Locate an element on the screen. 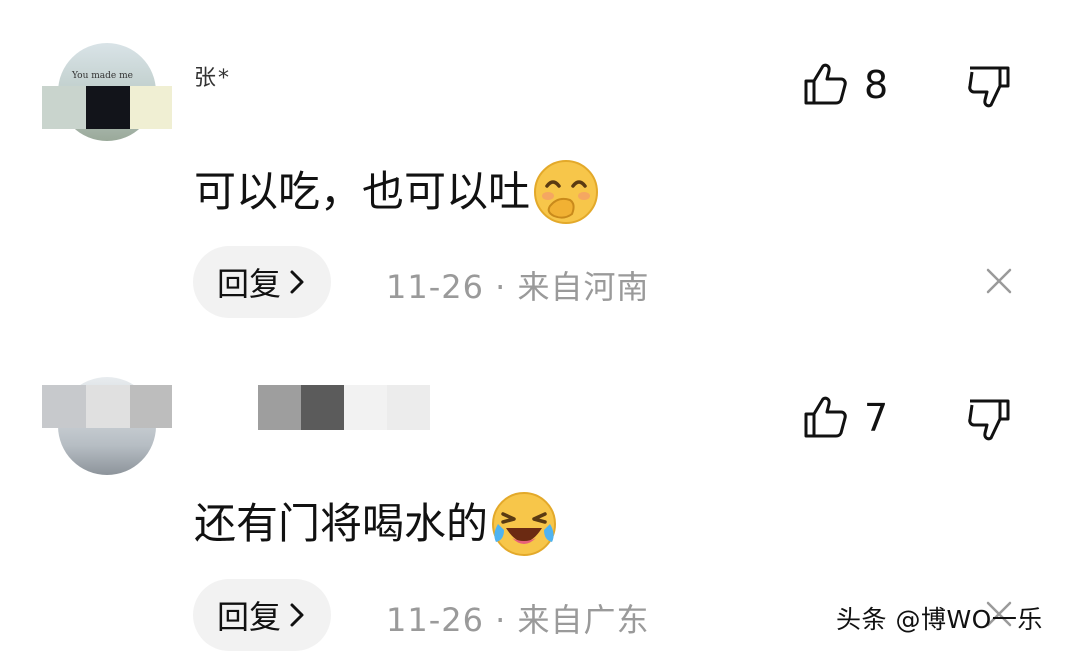 The height and width of the screenshot is (653, 1079). comment-text-content: 还有门将喝水的 is located at coordinates (341, 523).